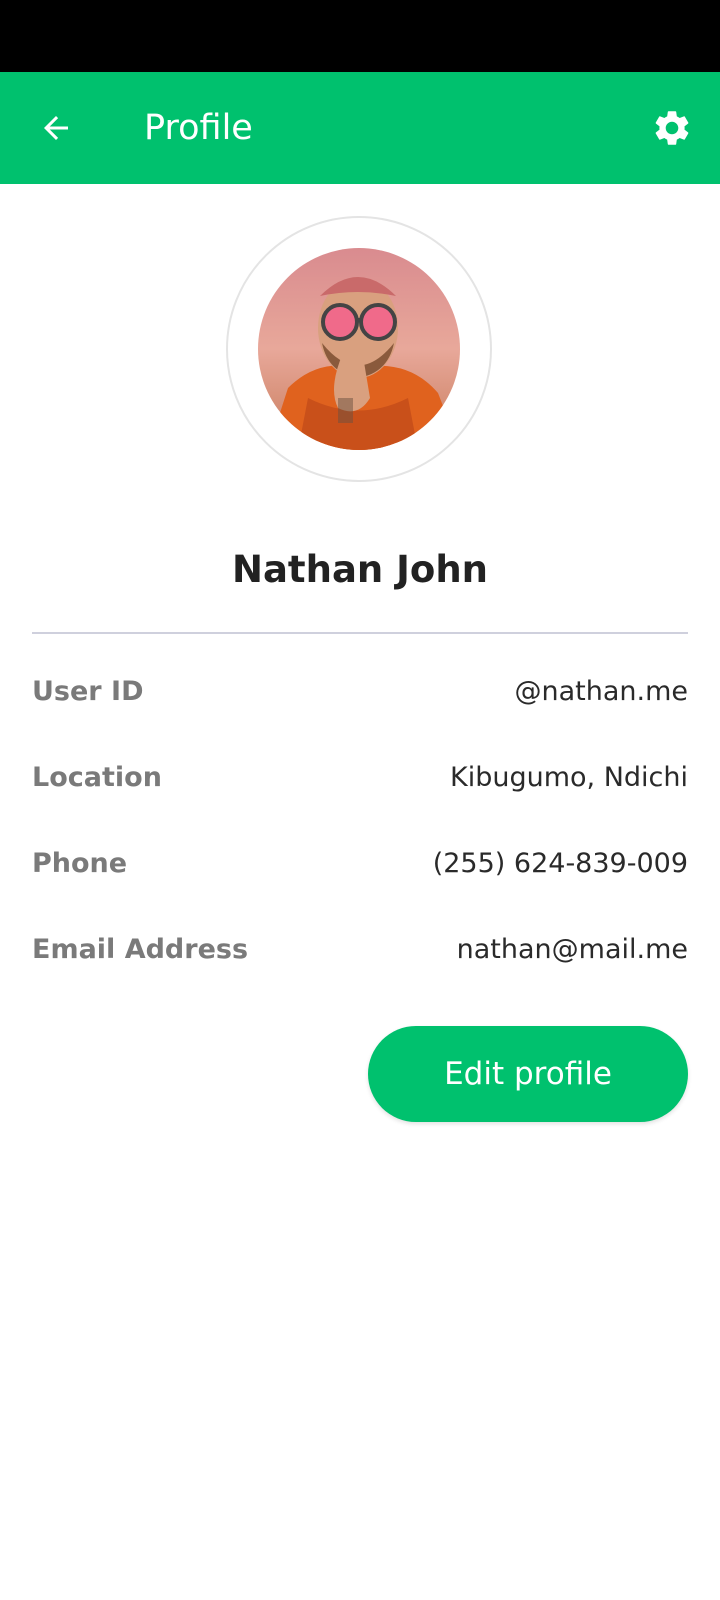 This screenshot has width=720, height=1600. Describe the element at coordinates (360, 950) in the screenshot. I see `info-row-email: Email Address nathan@mail.me` at that location.